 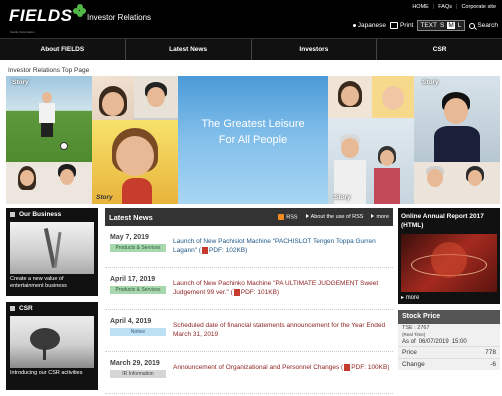 What do you see at coordinates (131, 217) in the screenshot?
I see `latest-news-title: Latest News` at bounding box center [131, 217].